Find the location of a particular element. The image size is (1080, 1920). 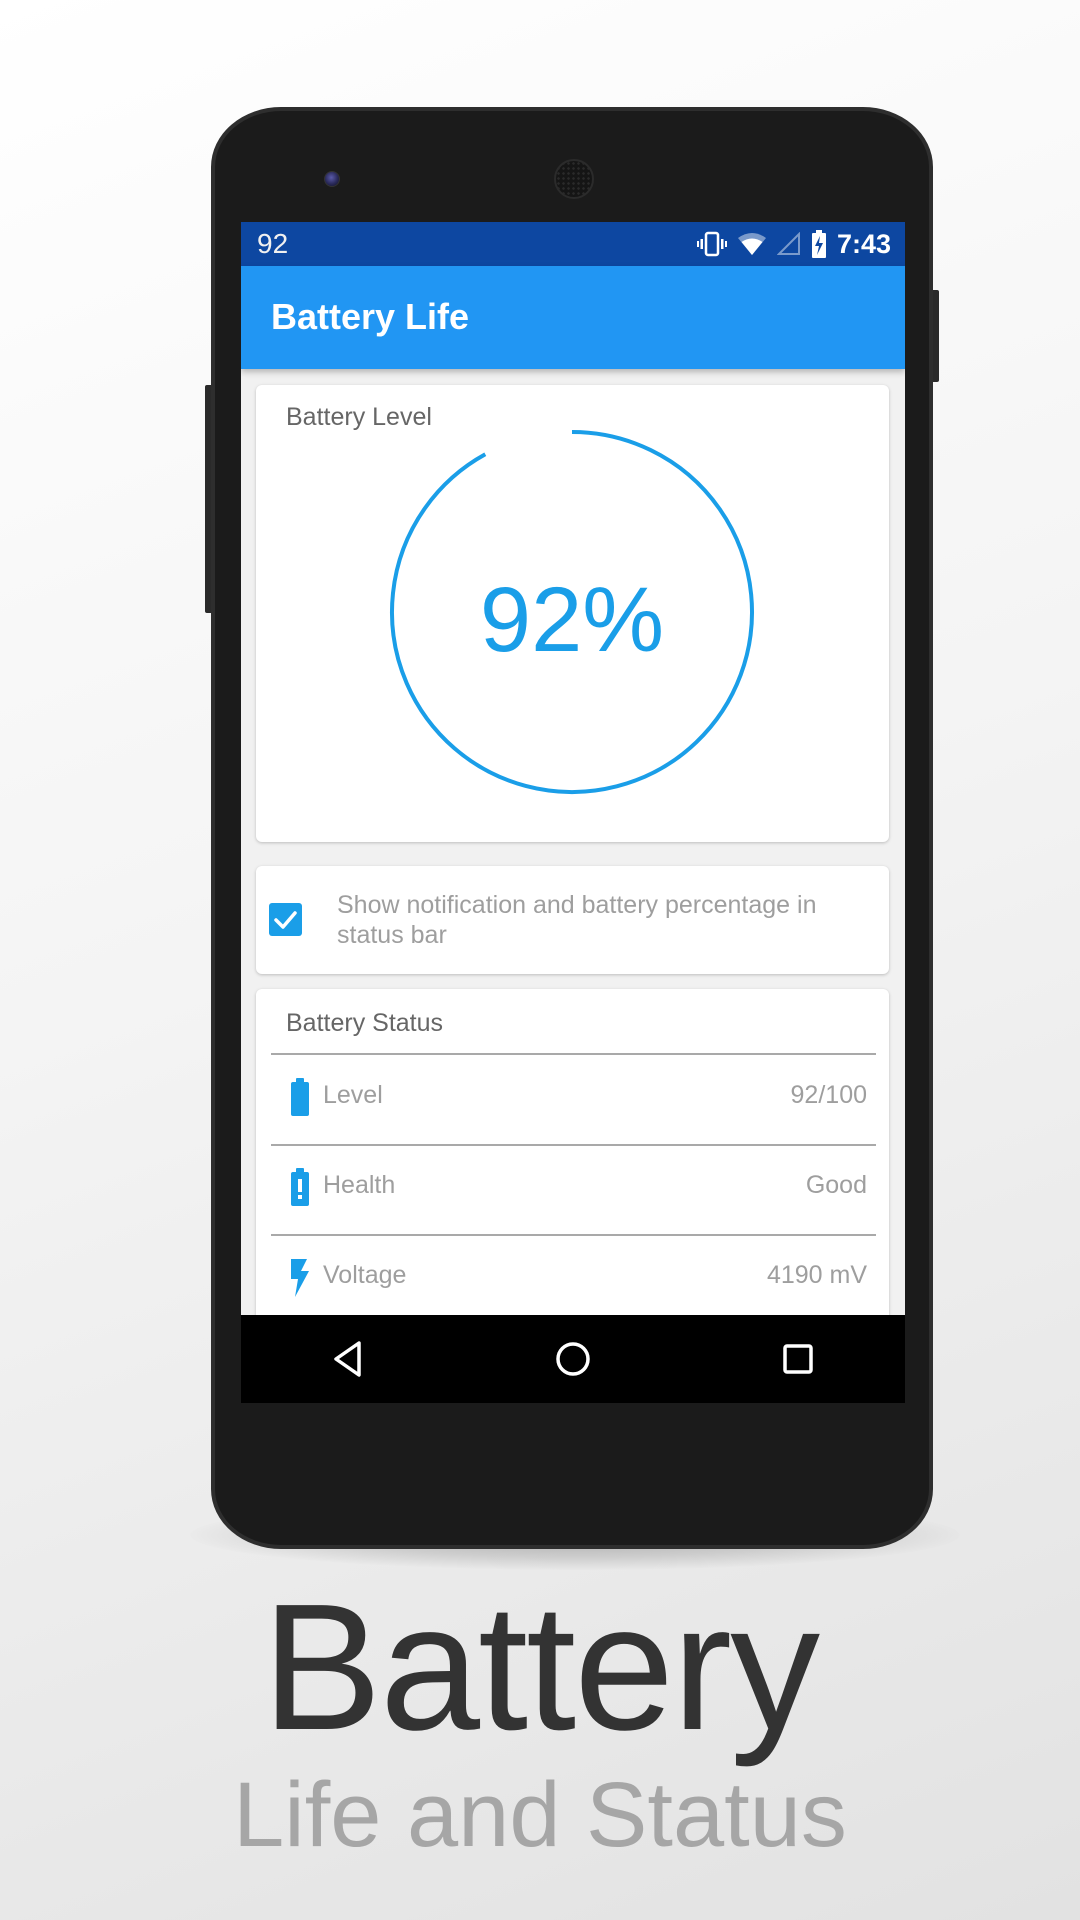

status-row-value: Good is located at coordinates (836, 1185).